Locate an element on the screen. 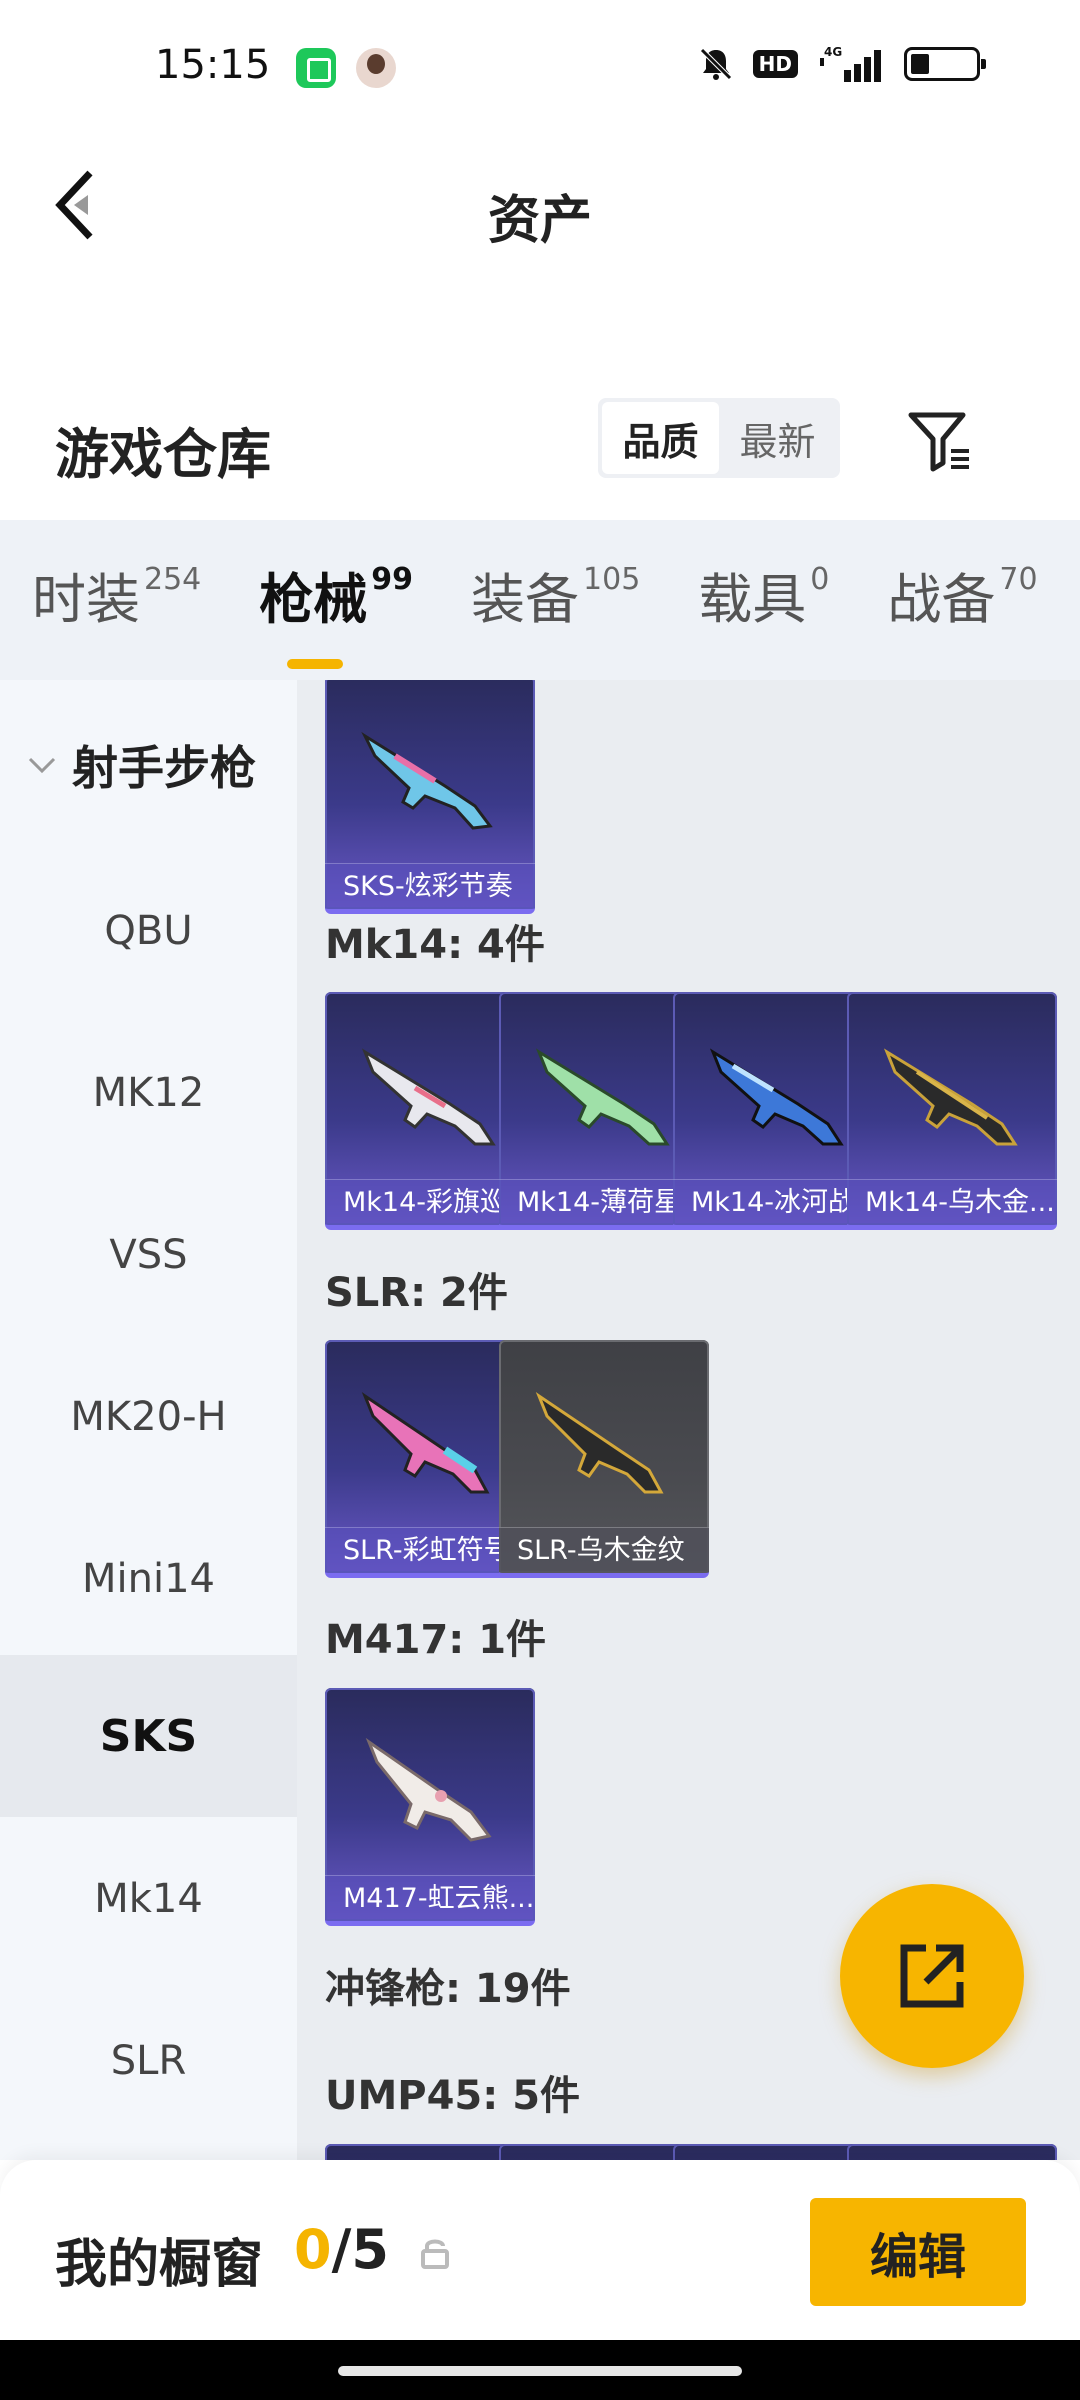 The width and height of the screenshot is (1080, 2400). sort-by-newest-button: 最新 is located at coordinates (777, 438).